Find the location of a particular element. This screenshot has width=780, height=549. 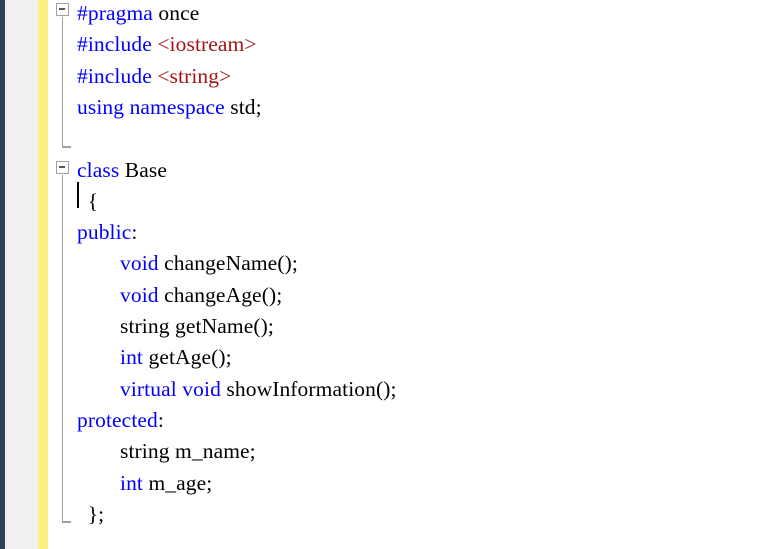

code-token: <iostream> is located at coordinates (207, 44).